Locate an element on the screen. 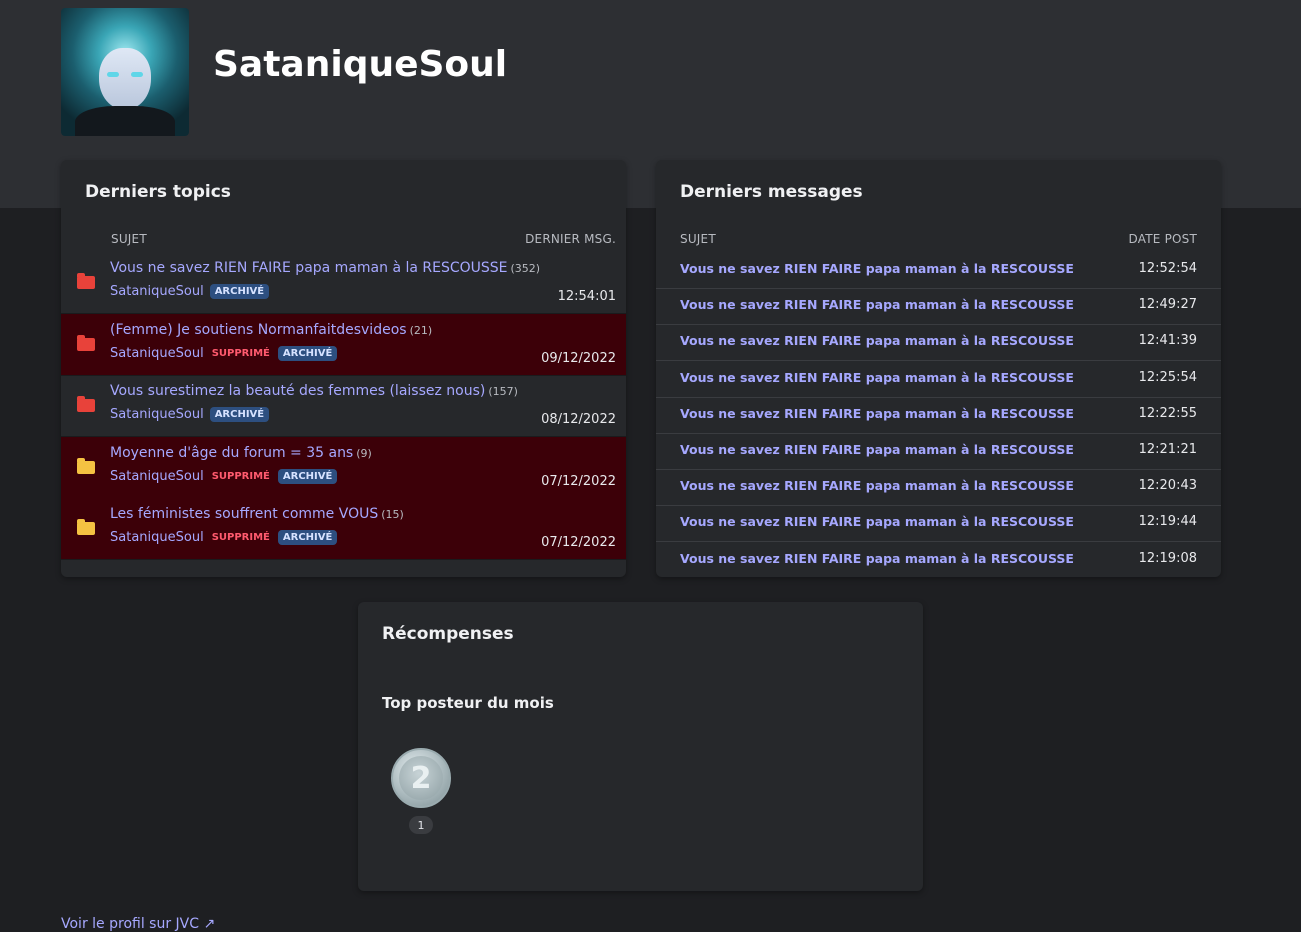 This screenshot has width=1301, height=932. topic-last-message-date: 09/12/2022 is located at coordinates (578, 358).